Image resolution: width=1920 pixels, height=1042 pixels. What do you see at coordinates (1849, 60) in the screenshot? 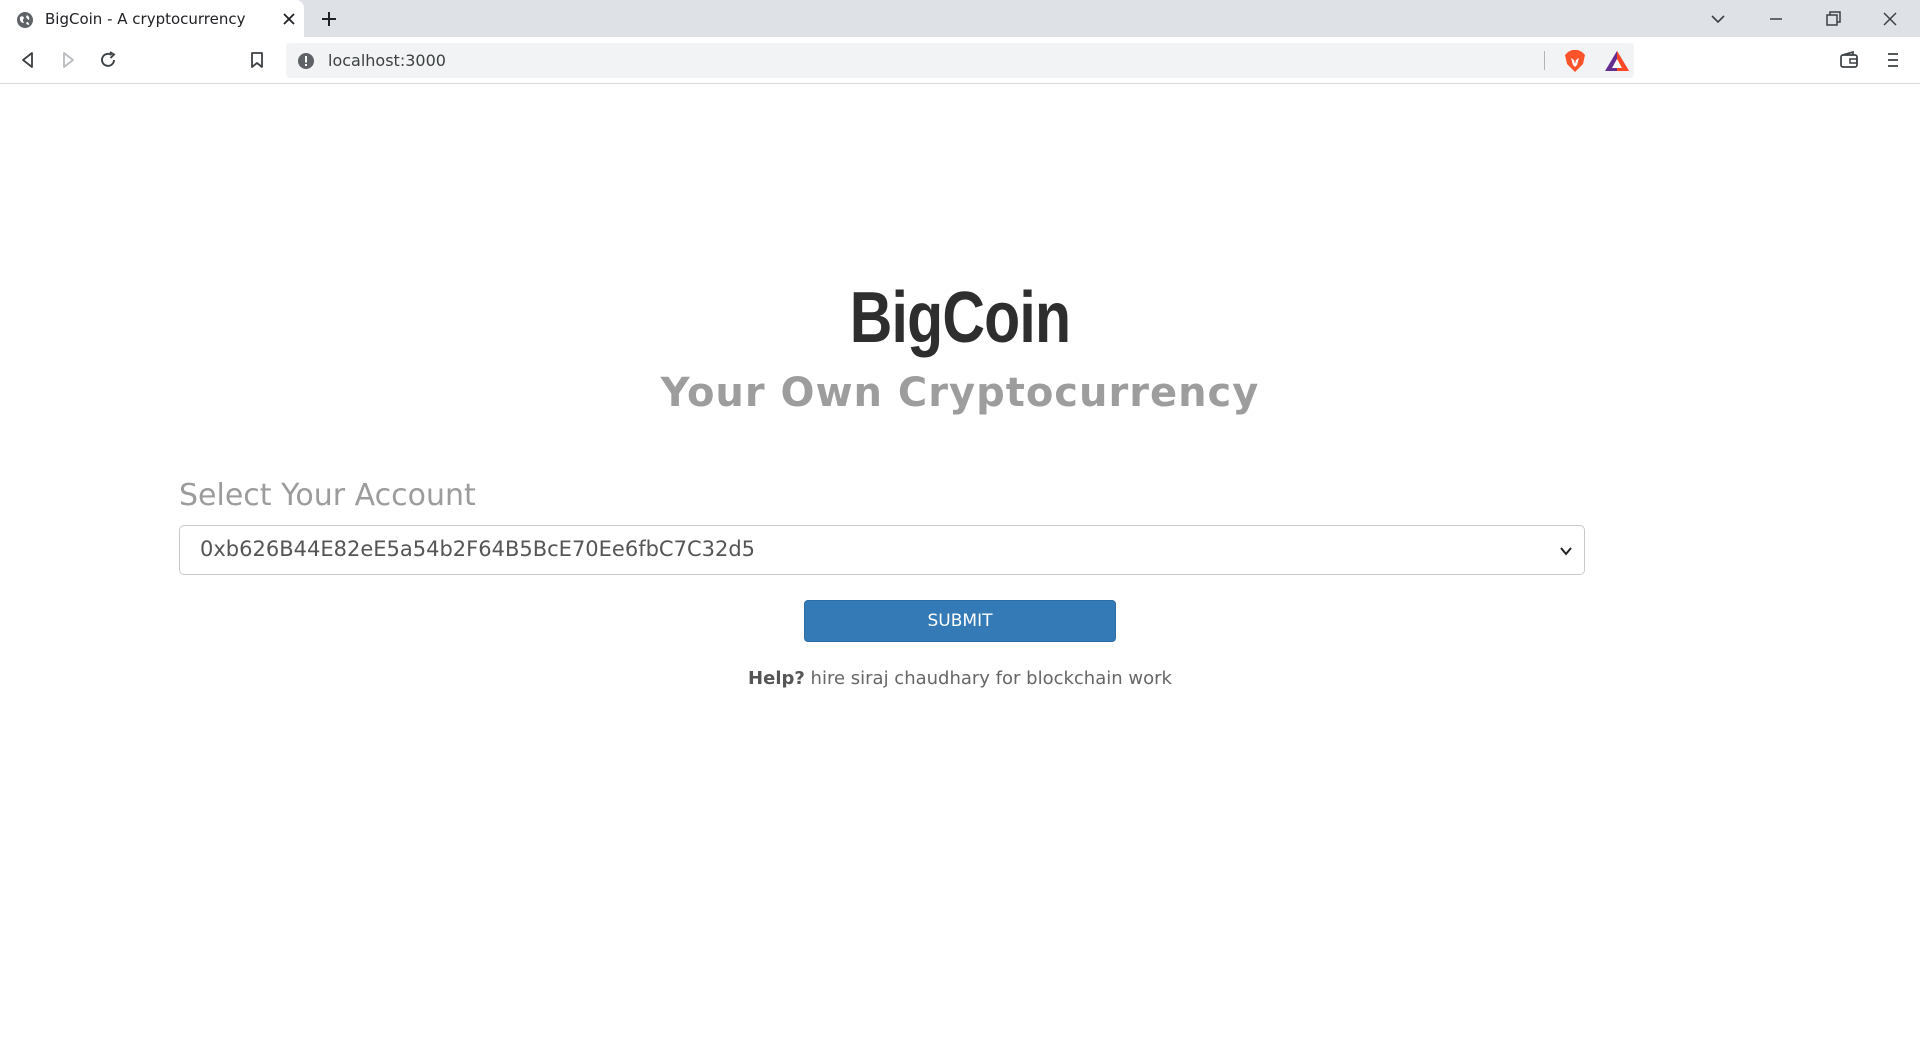
I see `wallet-icon` at bounding box center [1849, 60].